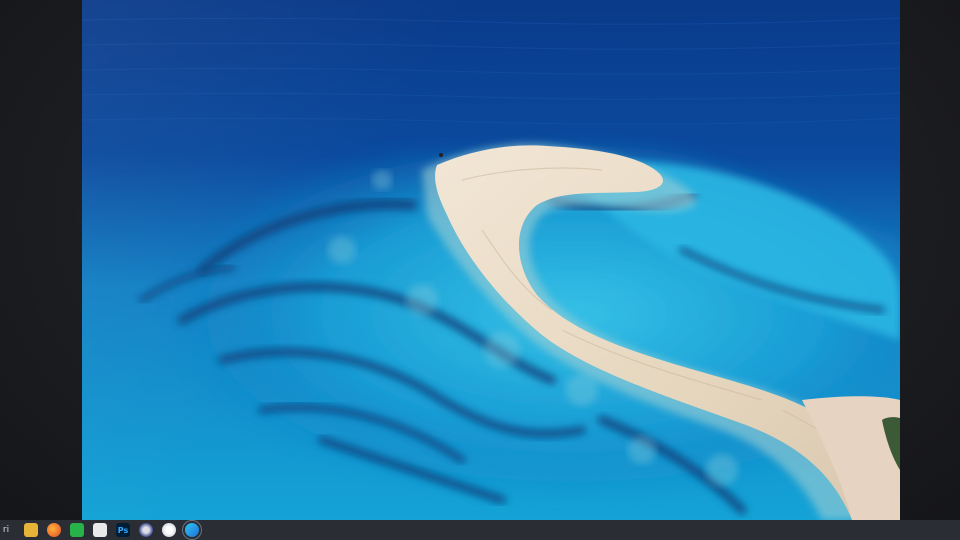 This screenshot has height=540, width=960. What do you see at coordinates (100, 530) in the screenshot?
I see `notes-icon` at bounding box center [100, 530].